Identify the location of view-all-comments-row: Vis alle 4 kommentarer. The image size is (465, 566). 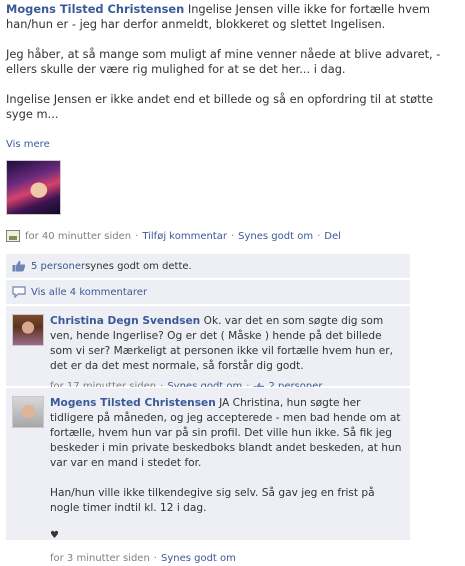
(208, 292).